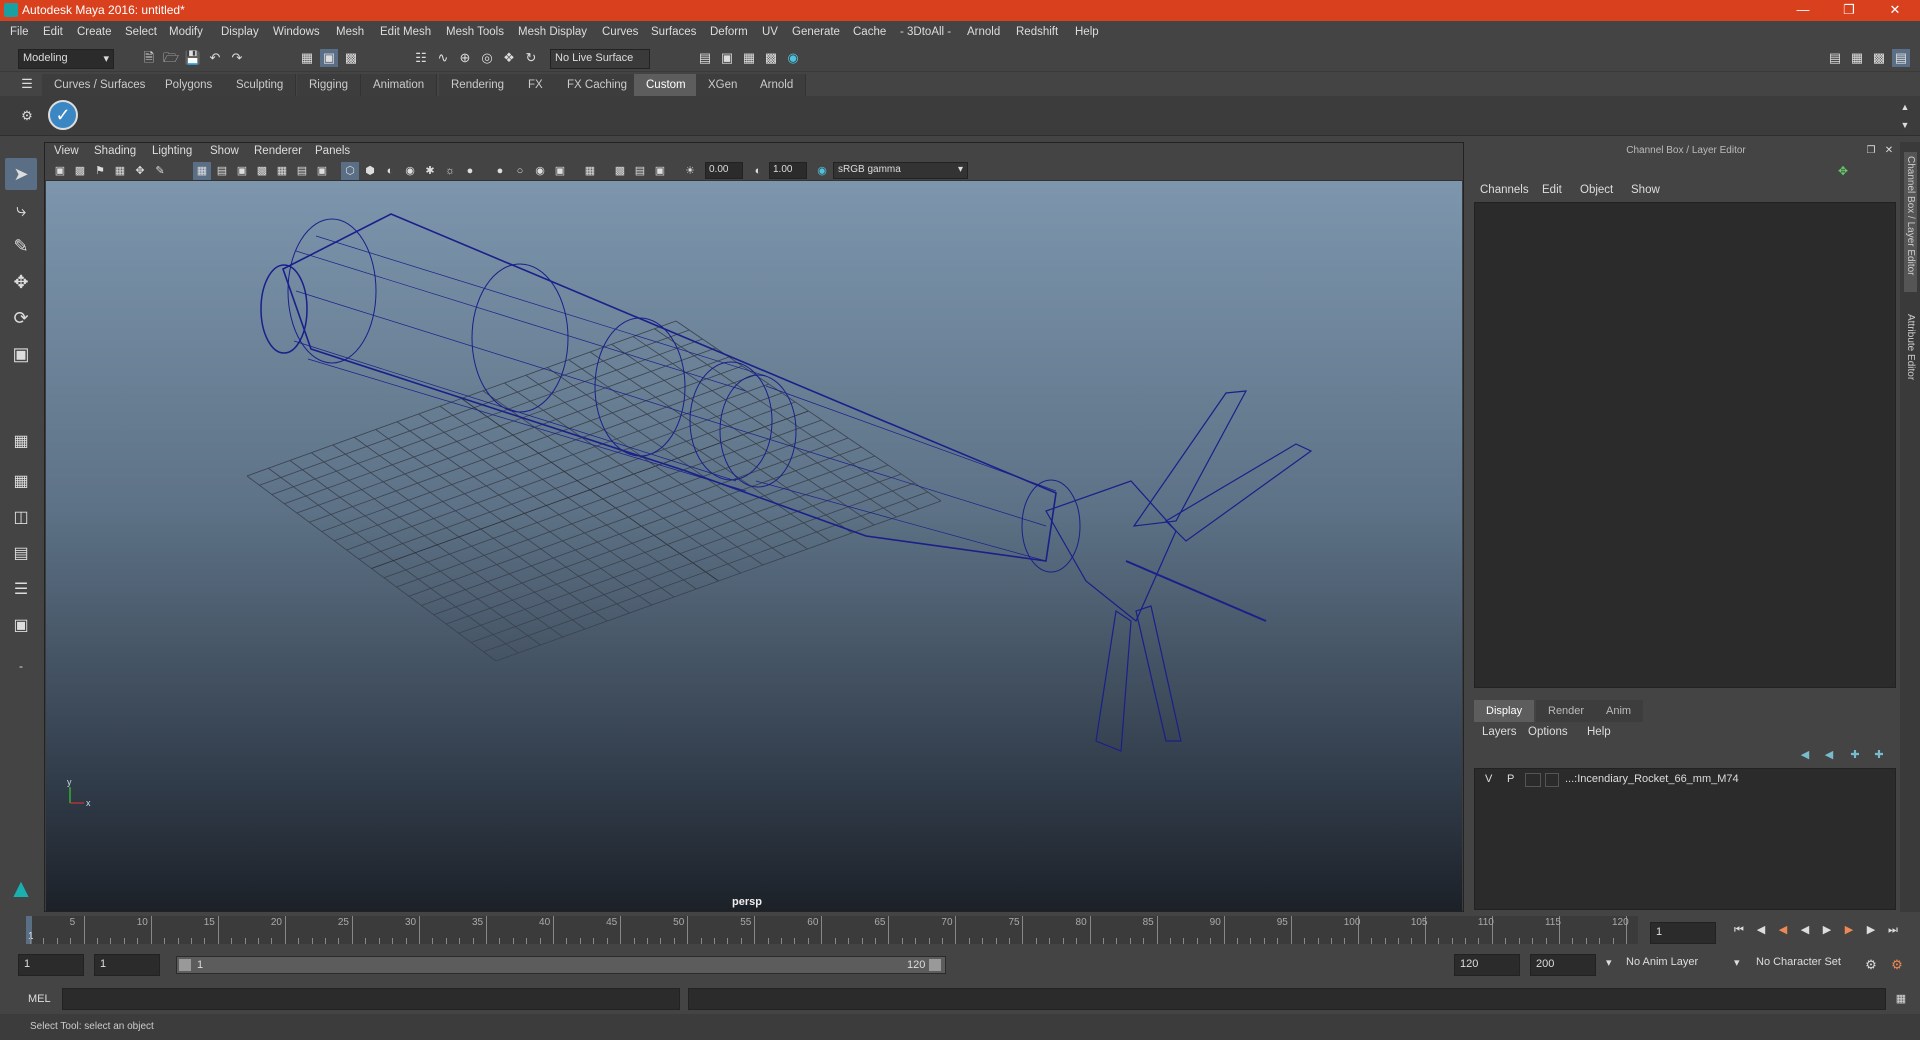 The image size is (1920, 1040). What do you see at coordinates (540, 171) in the screenshot?
I see `dof-icon: ◉` at bounding box center [540, 171].